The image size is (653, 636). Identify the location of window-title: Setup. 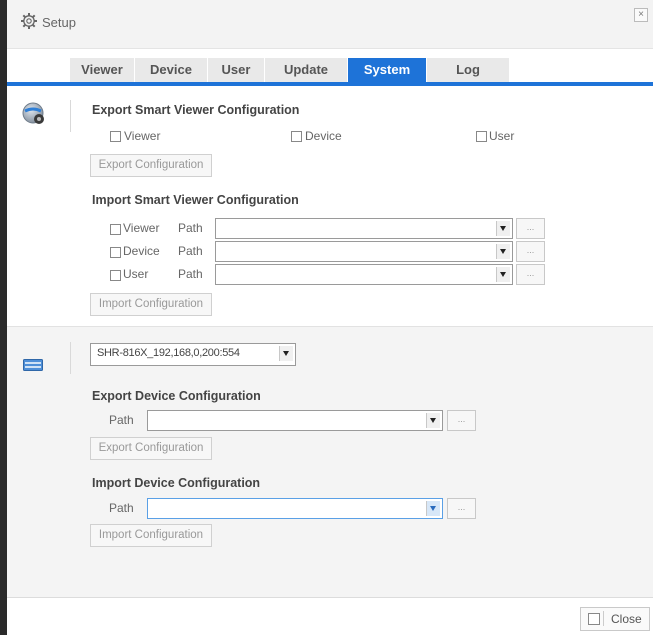
(59, 22).